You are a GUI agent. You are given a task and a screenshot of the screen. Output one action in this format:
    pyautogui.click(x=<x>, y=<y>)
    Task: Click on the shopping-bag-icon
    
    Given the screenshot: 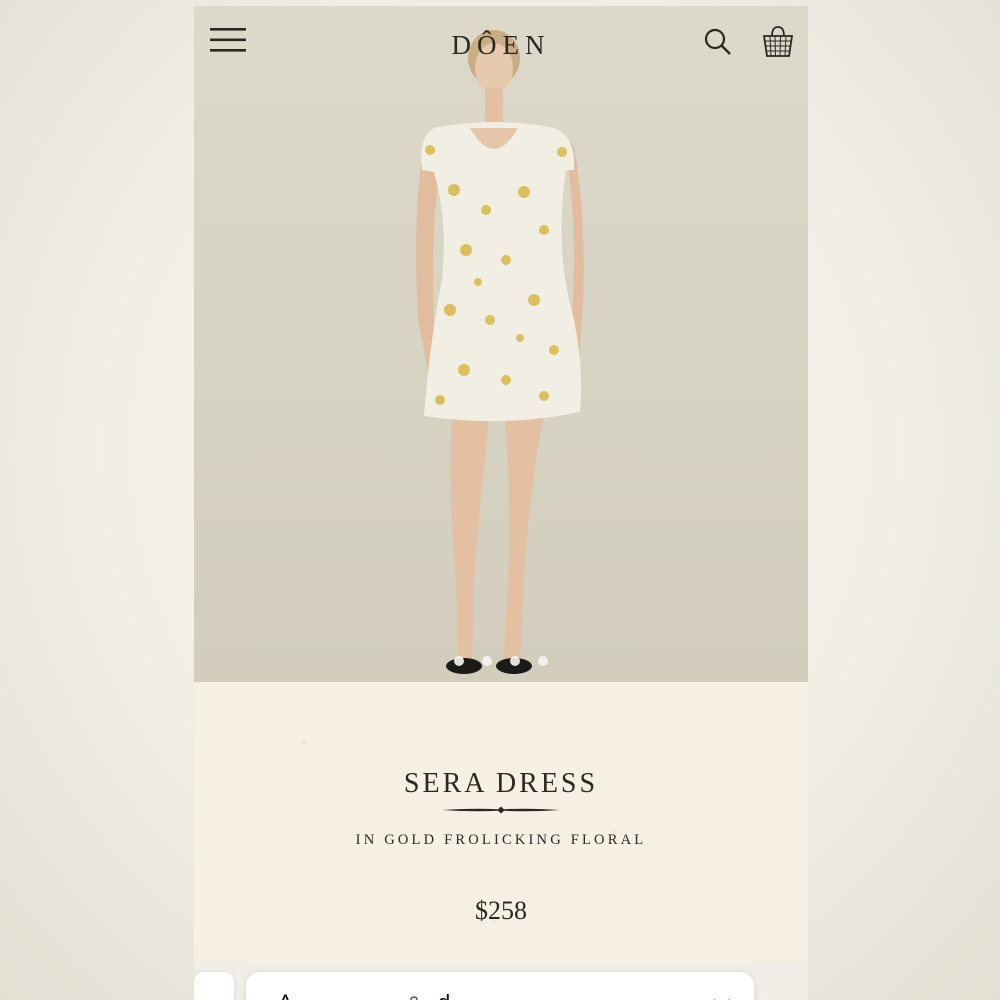 What is the action you would take?
    pyautogui.click(x=778, y=41)
    